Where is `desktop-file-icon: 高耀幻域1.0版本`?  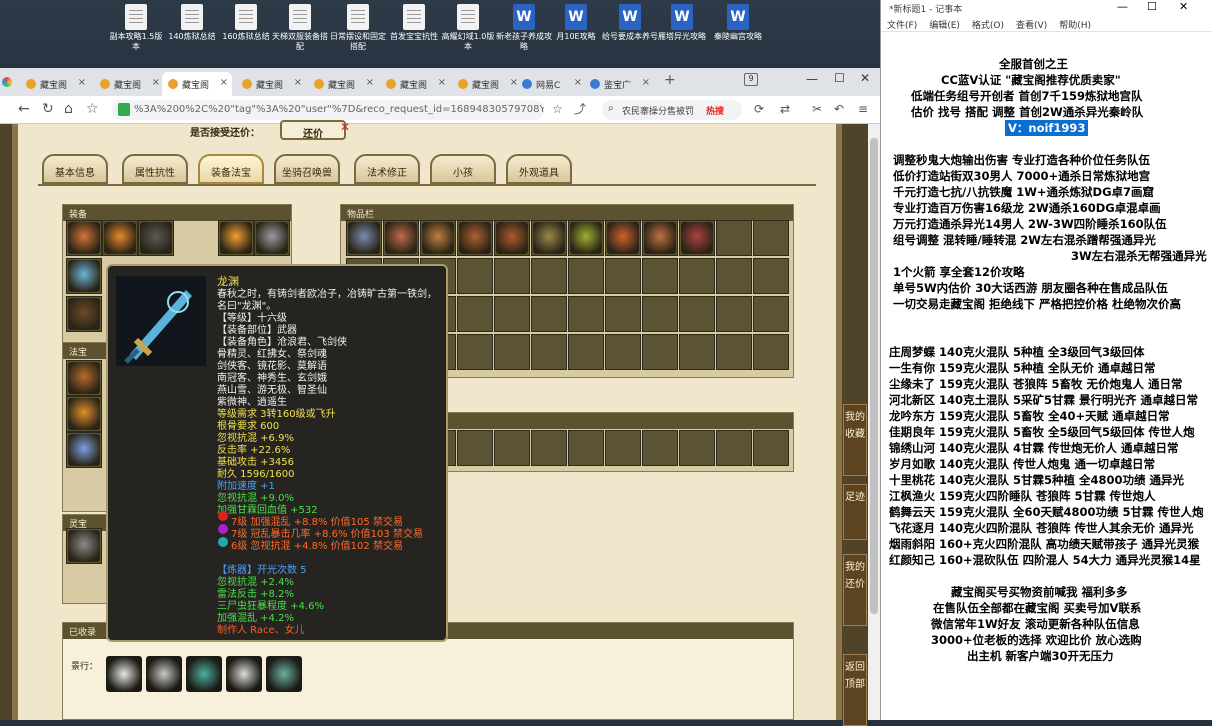
desktop-file-icon: 高耀幻域1.0版本 is located at coordinates (468, 28).